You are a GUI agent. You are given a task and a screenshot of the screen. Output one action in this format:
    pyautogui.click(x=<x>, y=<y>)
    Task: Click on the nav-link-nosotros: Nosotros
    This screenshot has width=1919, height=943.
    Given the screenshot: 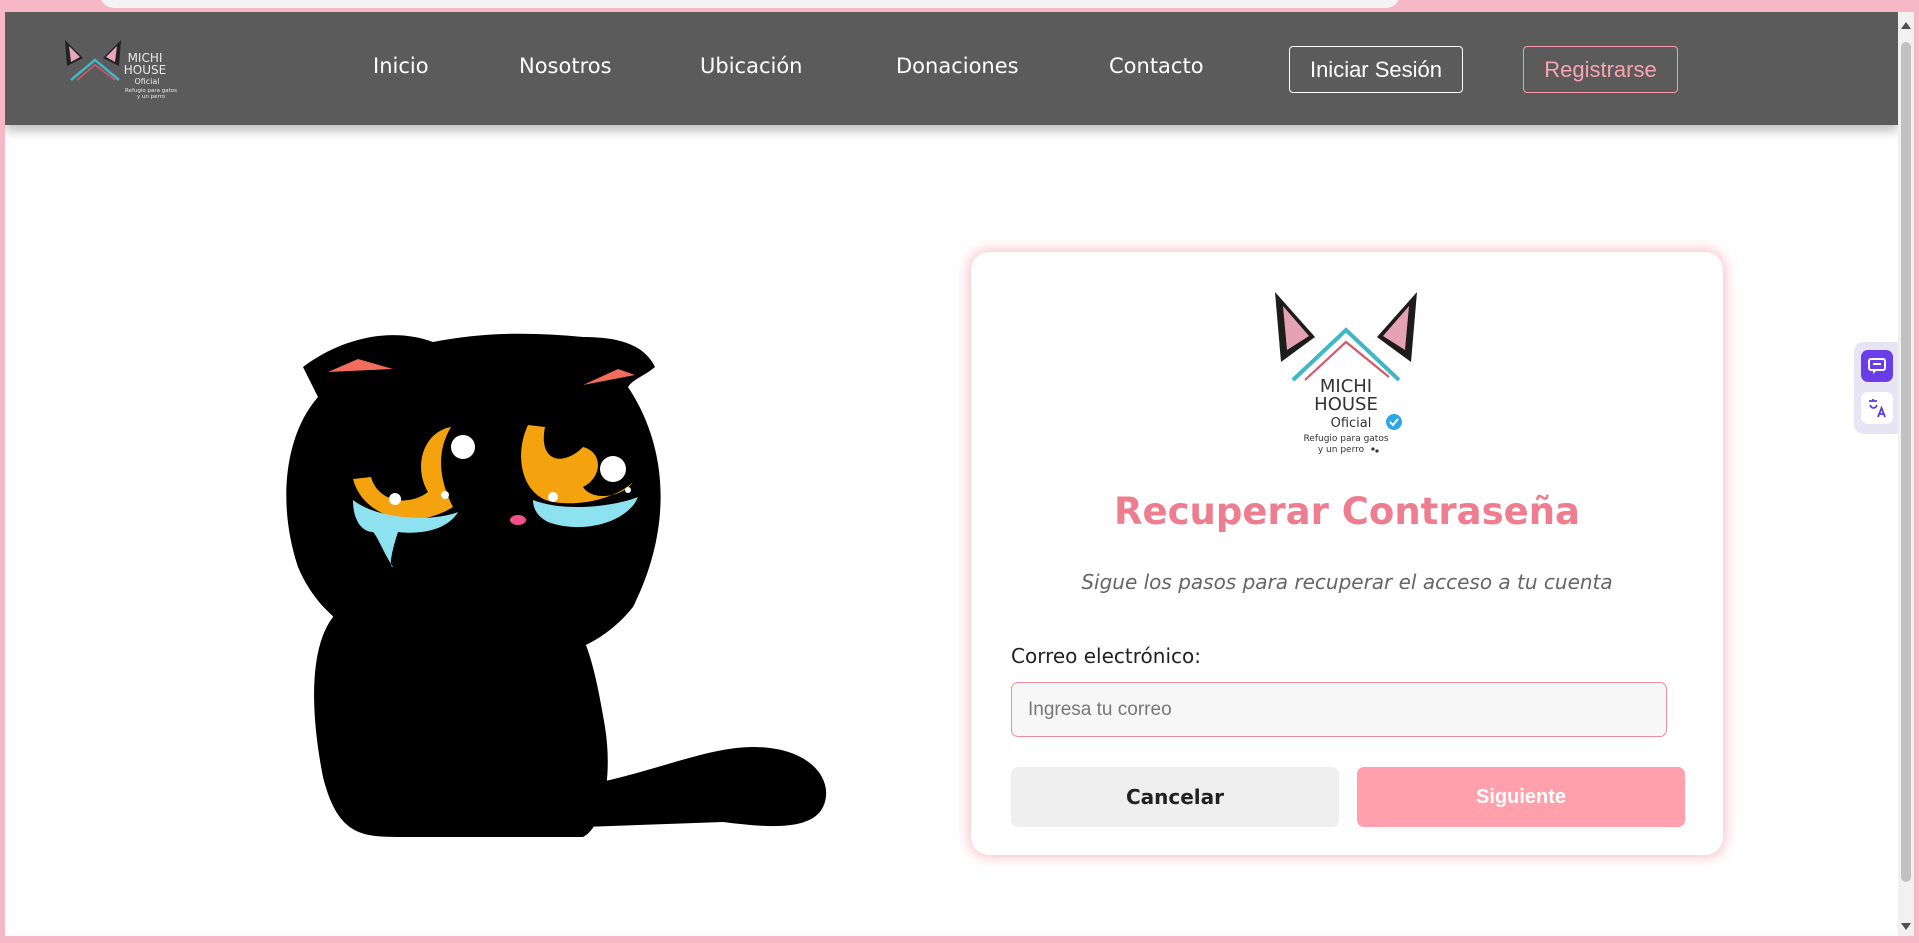 What is the action you would take?
    pyautogui.click(x=565, y=66)
    